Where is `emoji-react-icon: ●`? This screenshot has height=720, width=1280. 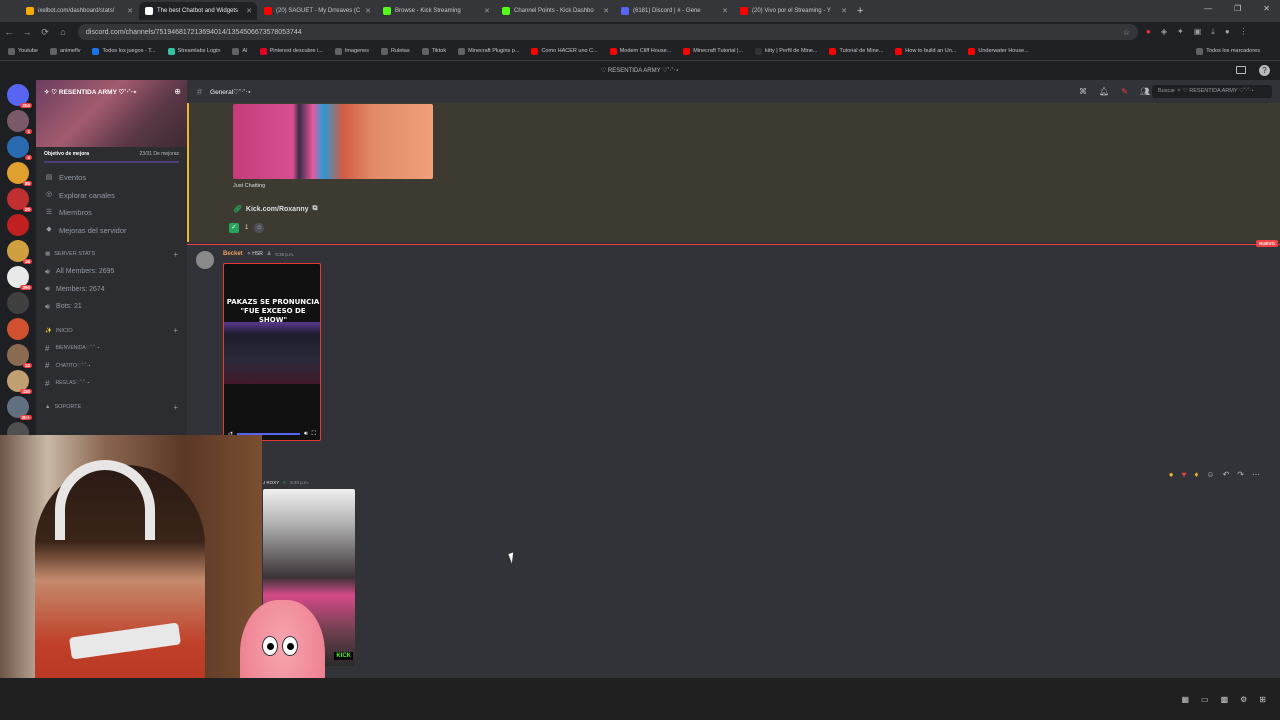
emoji-react-icon: ● is located at coordinates (1171, 474).